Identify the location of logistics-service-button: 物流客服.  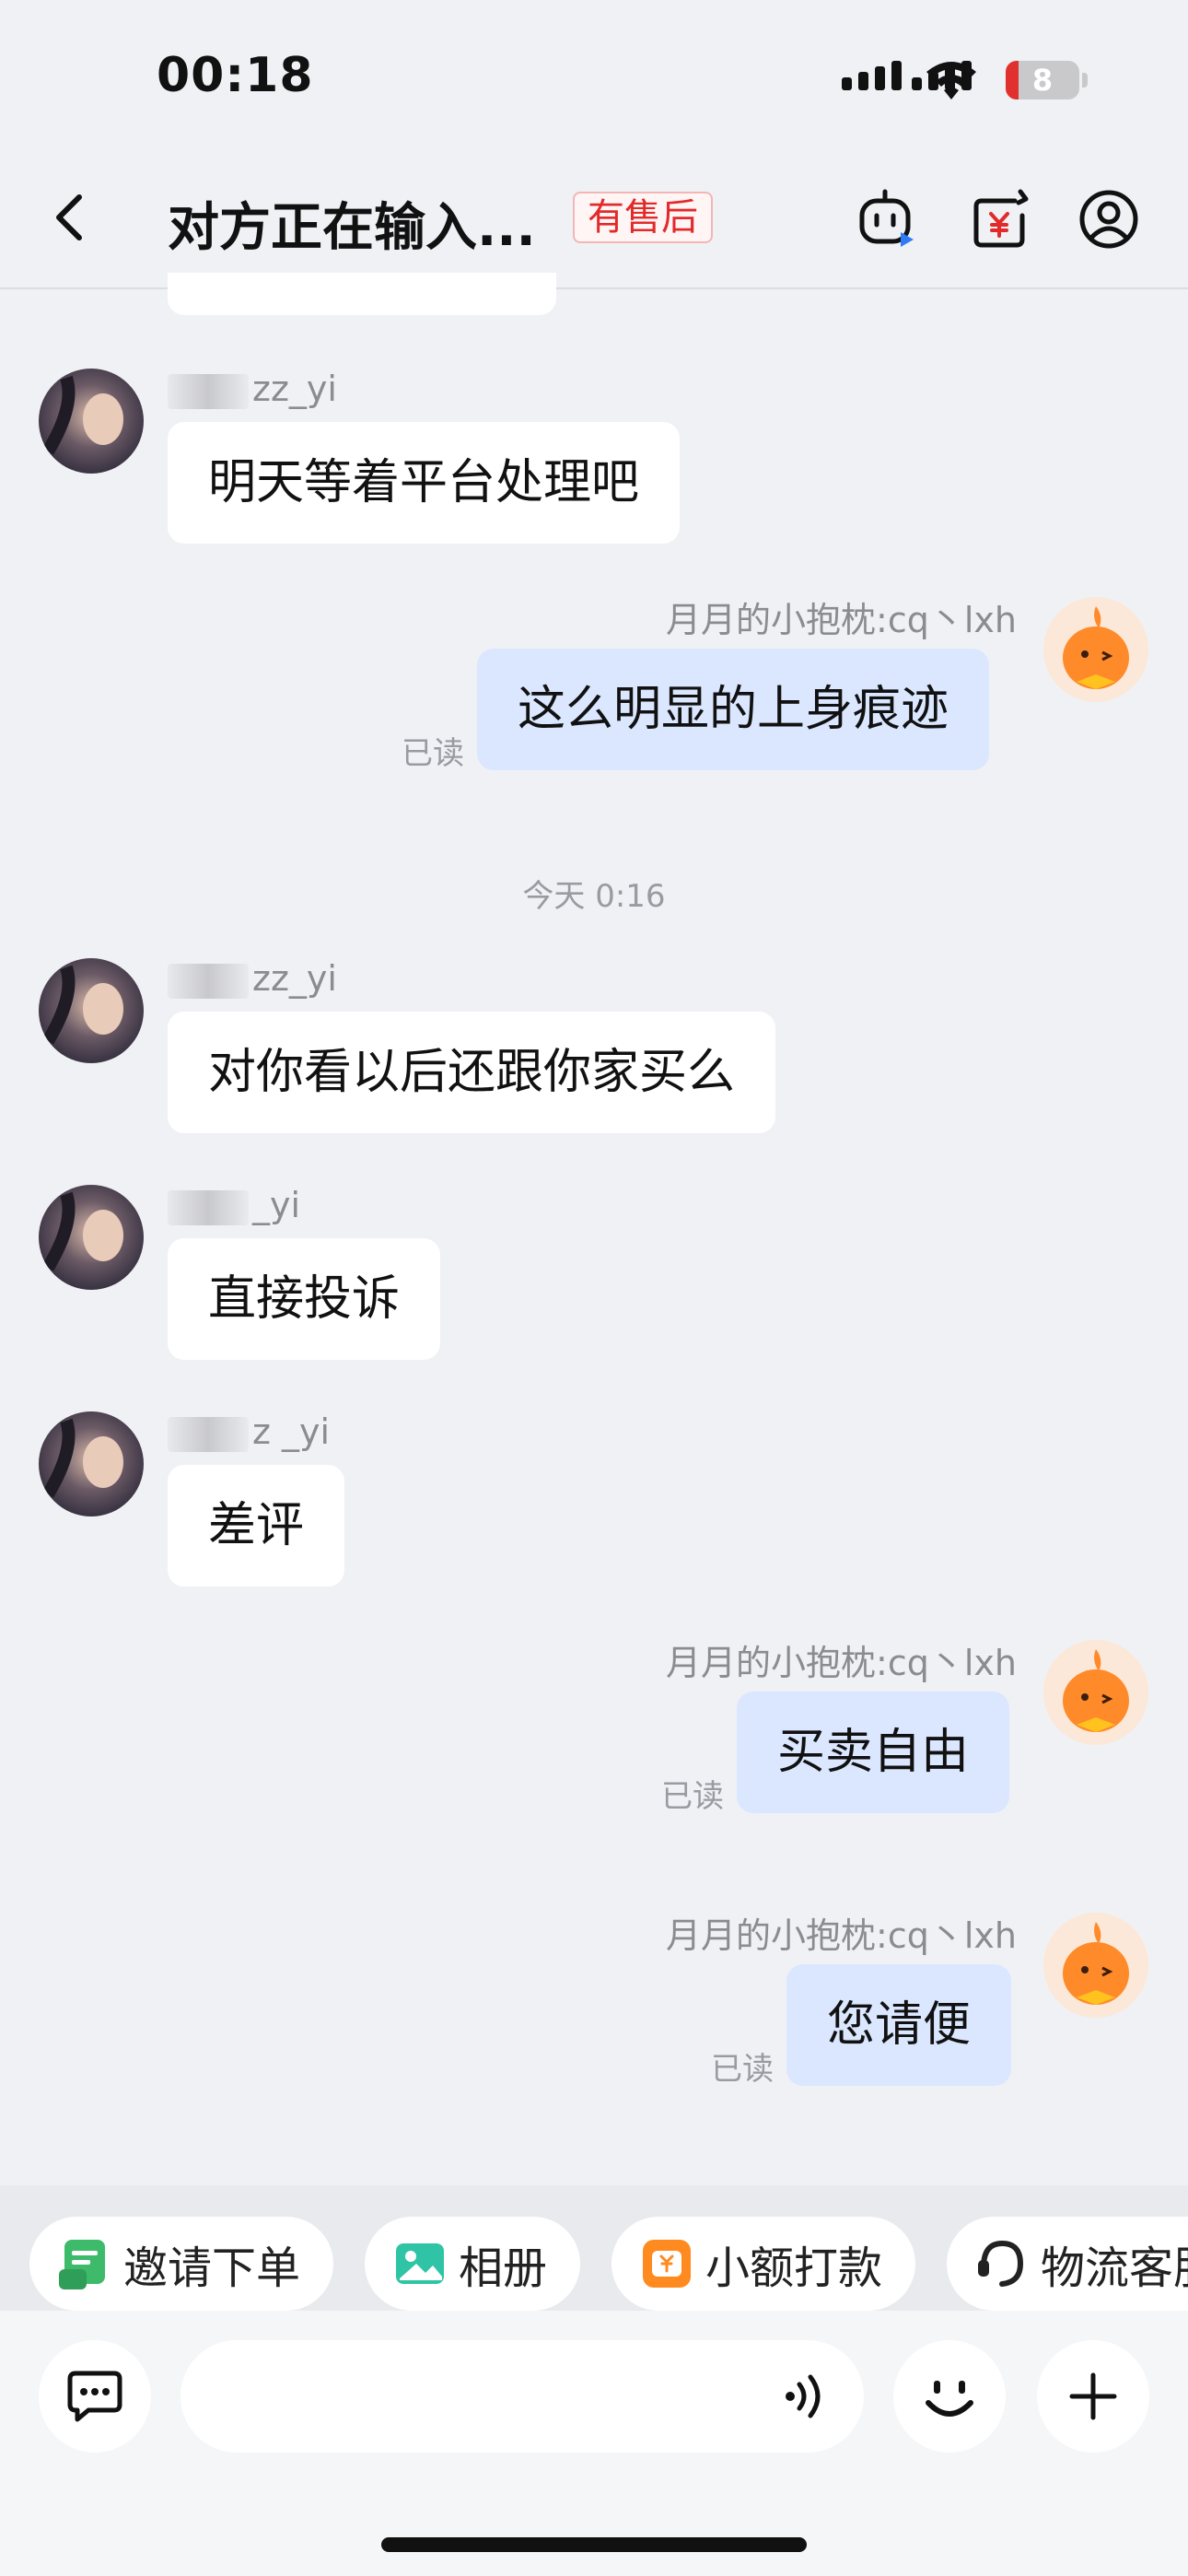
(1067, 2264).